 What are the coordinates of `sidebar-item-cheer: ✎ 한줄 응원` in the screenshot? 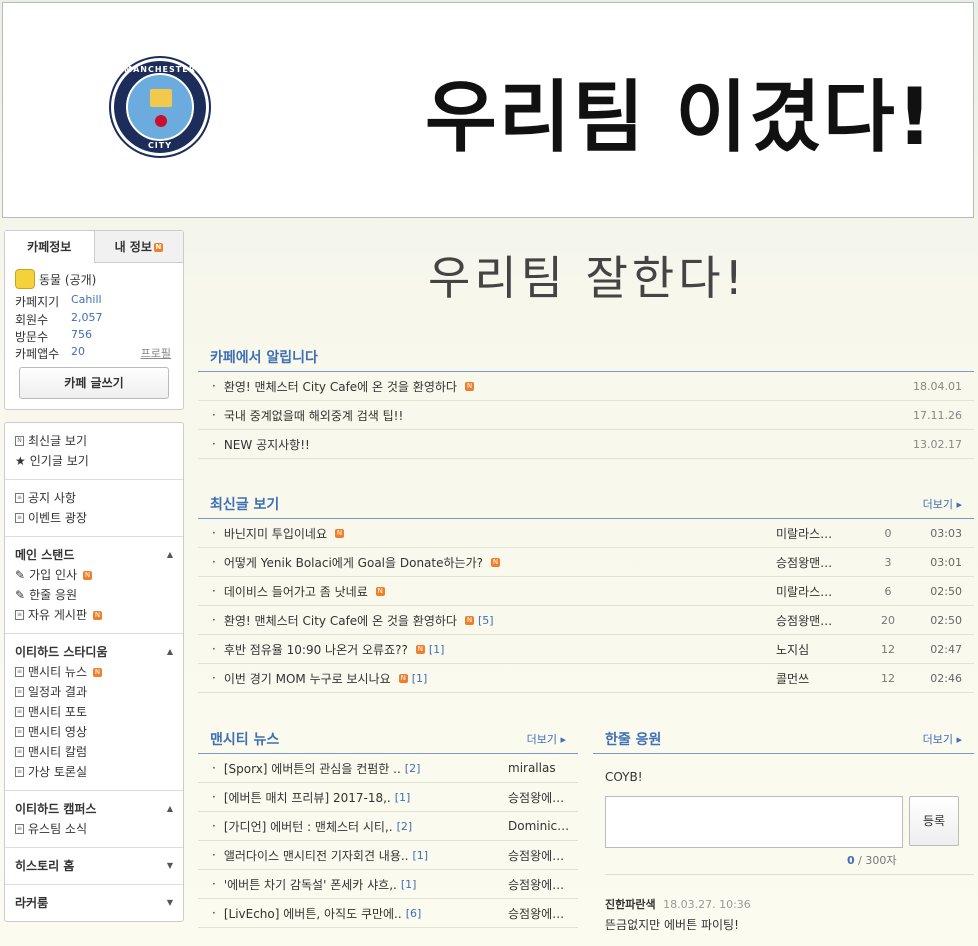 It's located at (94, 595).